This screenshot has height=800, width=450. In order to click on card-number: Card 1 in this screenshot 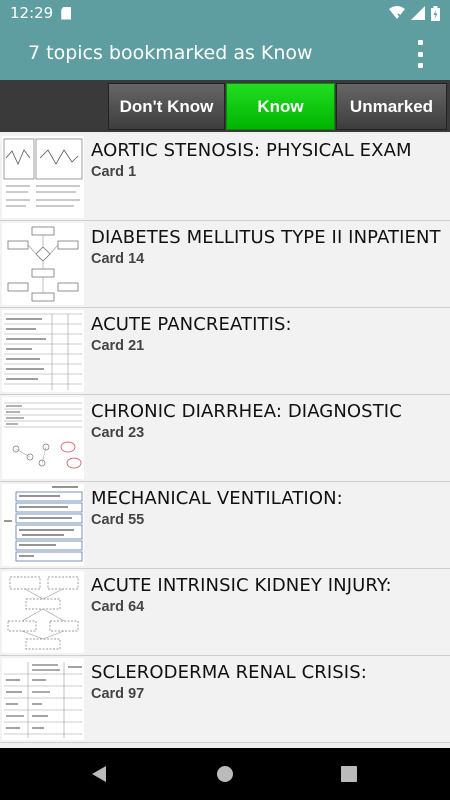, I will do `click(114, 172)`.